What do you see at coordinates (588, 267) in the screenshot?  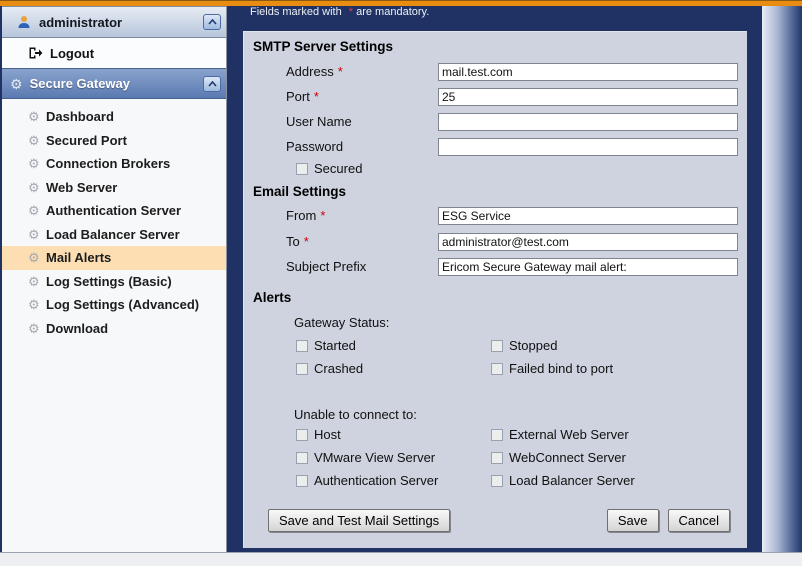 I see `subject-prefix-input` at bounding box center [588, 267].